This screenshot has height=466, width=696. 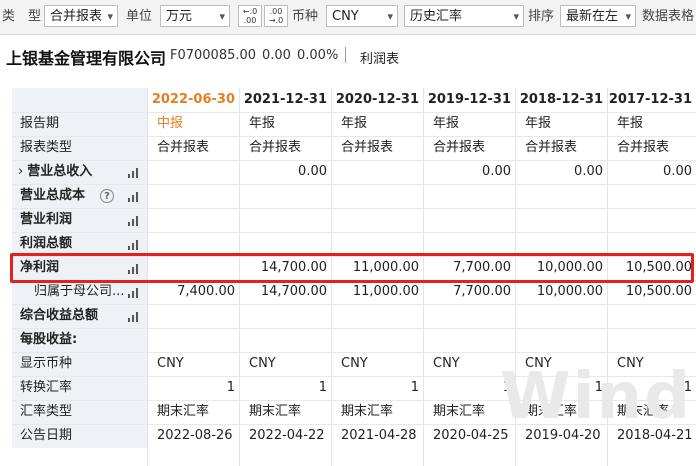 What do you see at coordinates (191, 100) in the screenshot?
I see `column-header: 2022-06-30` at bounding box center [191, 100].